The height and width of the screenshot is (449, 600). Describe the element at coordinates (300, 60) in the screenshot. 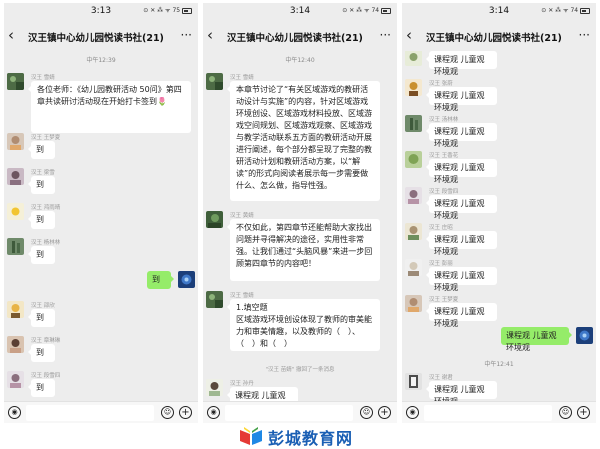

I see `message-timestamp: 中午12:40` at that location.